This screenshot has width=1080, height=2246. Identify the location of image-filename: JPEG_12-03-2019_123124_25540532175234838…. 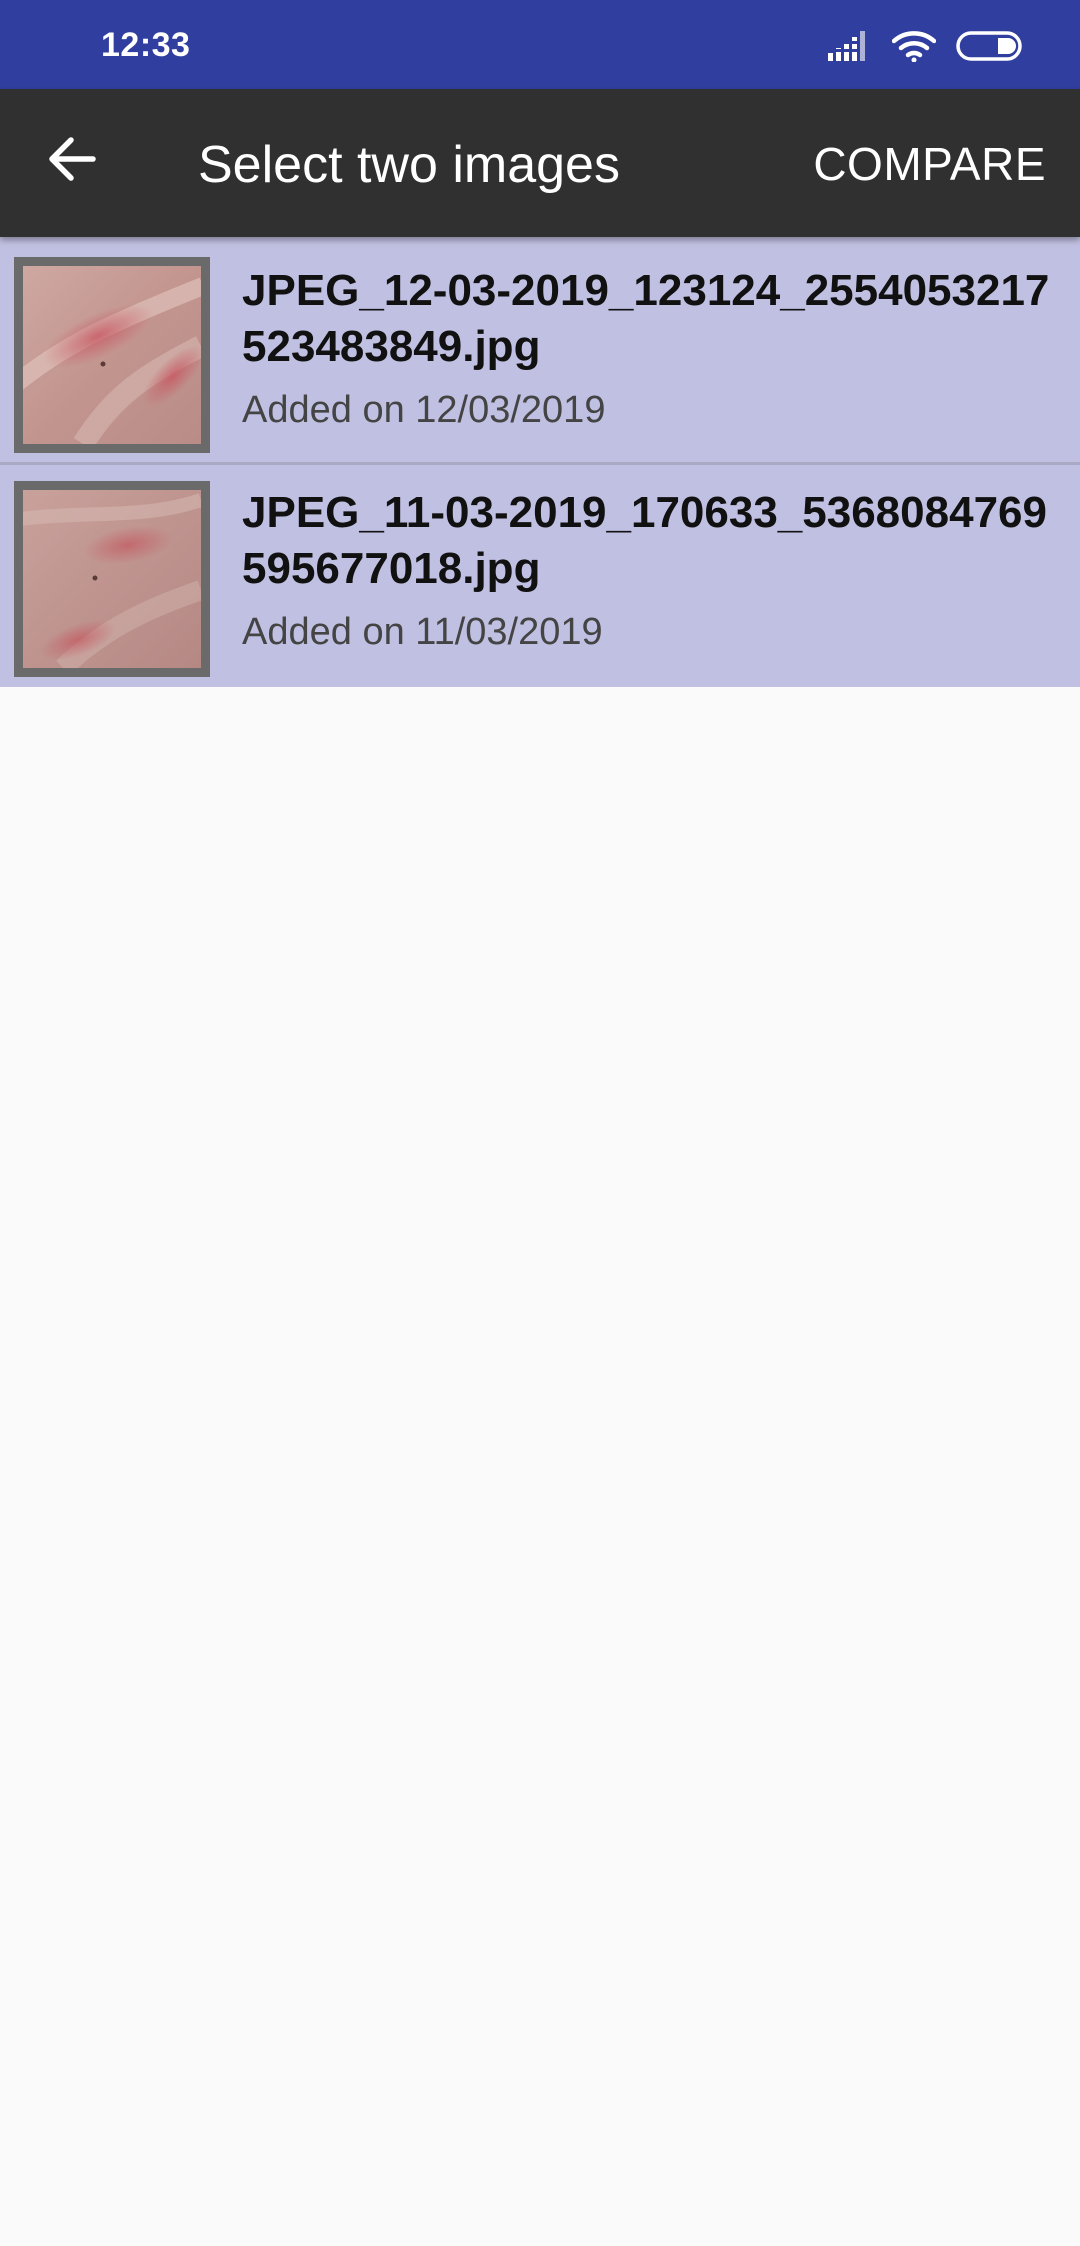
(646, 318).